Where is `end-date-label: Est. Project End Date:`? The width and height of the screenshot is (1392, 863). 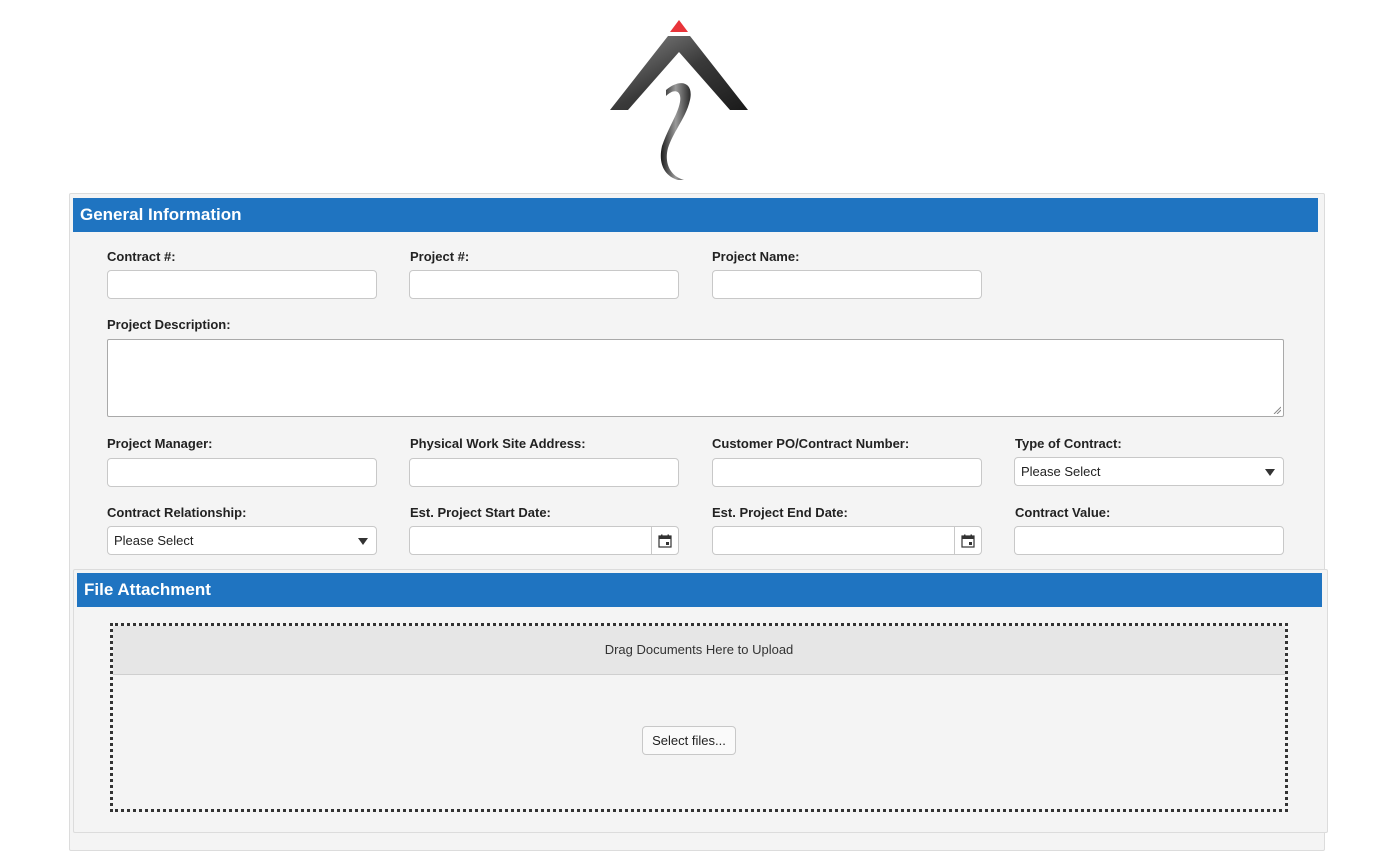 end-date-label: Est. Project End Date: is located at coordinates (780, 512).